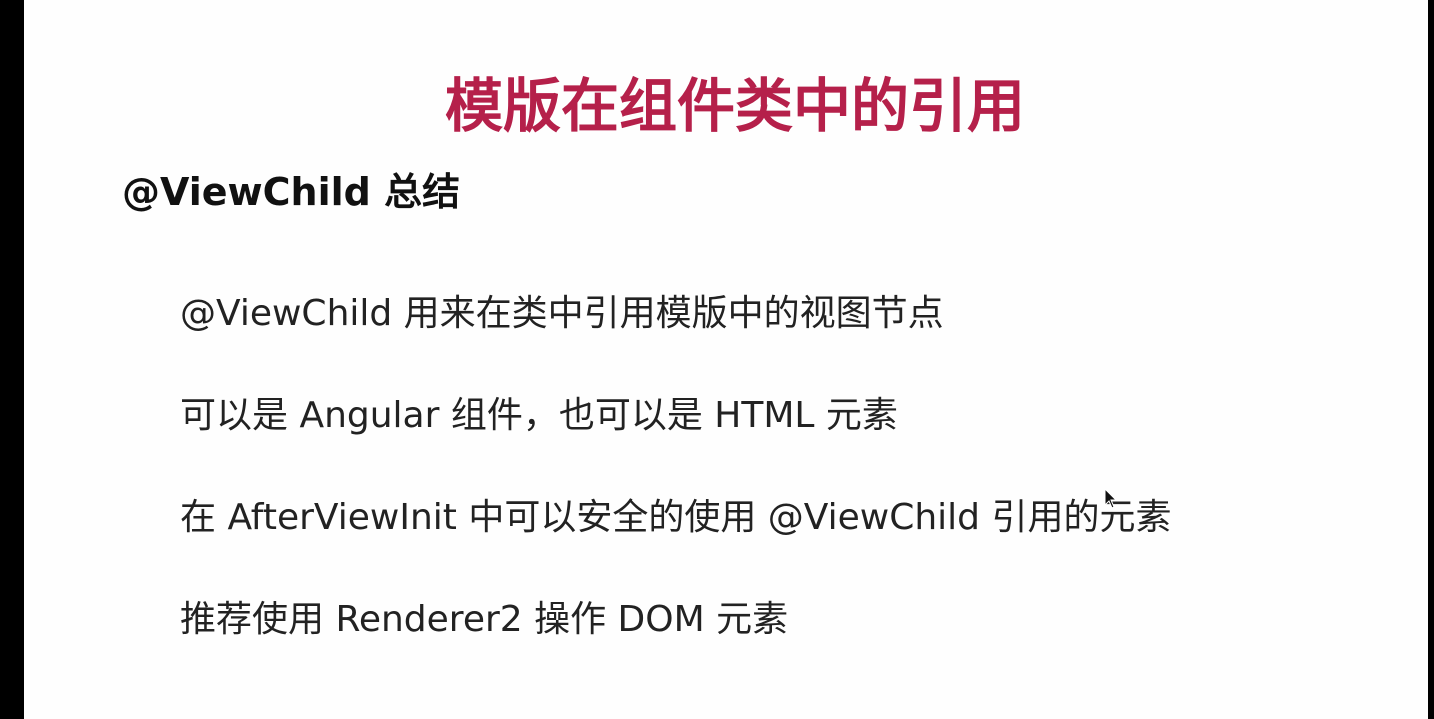  Describe the element at coordinates (1111, 498) in the screenshot. I see `mouse-pointer-icon` at that location.